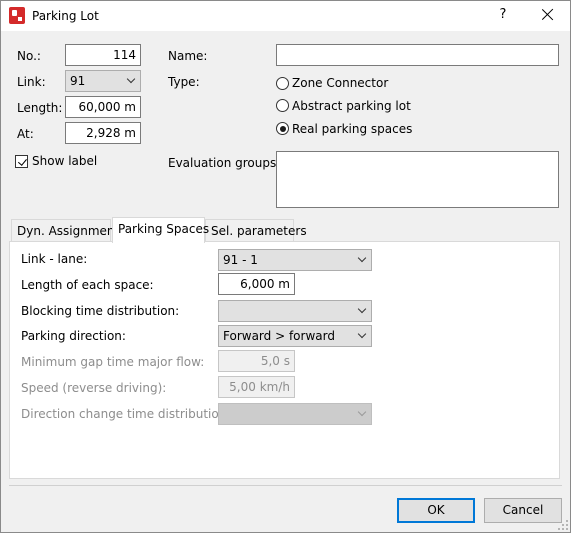 The image size is (571, 533). I want to click on name-label: Name:, so click(188, 56).